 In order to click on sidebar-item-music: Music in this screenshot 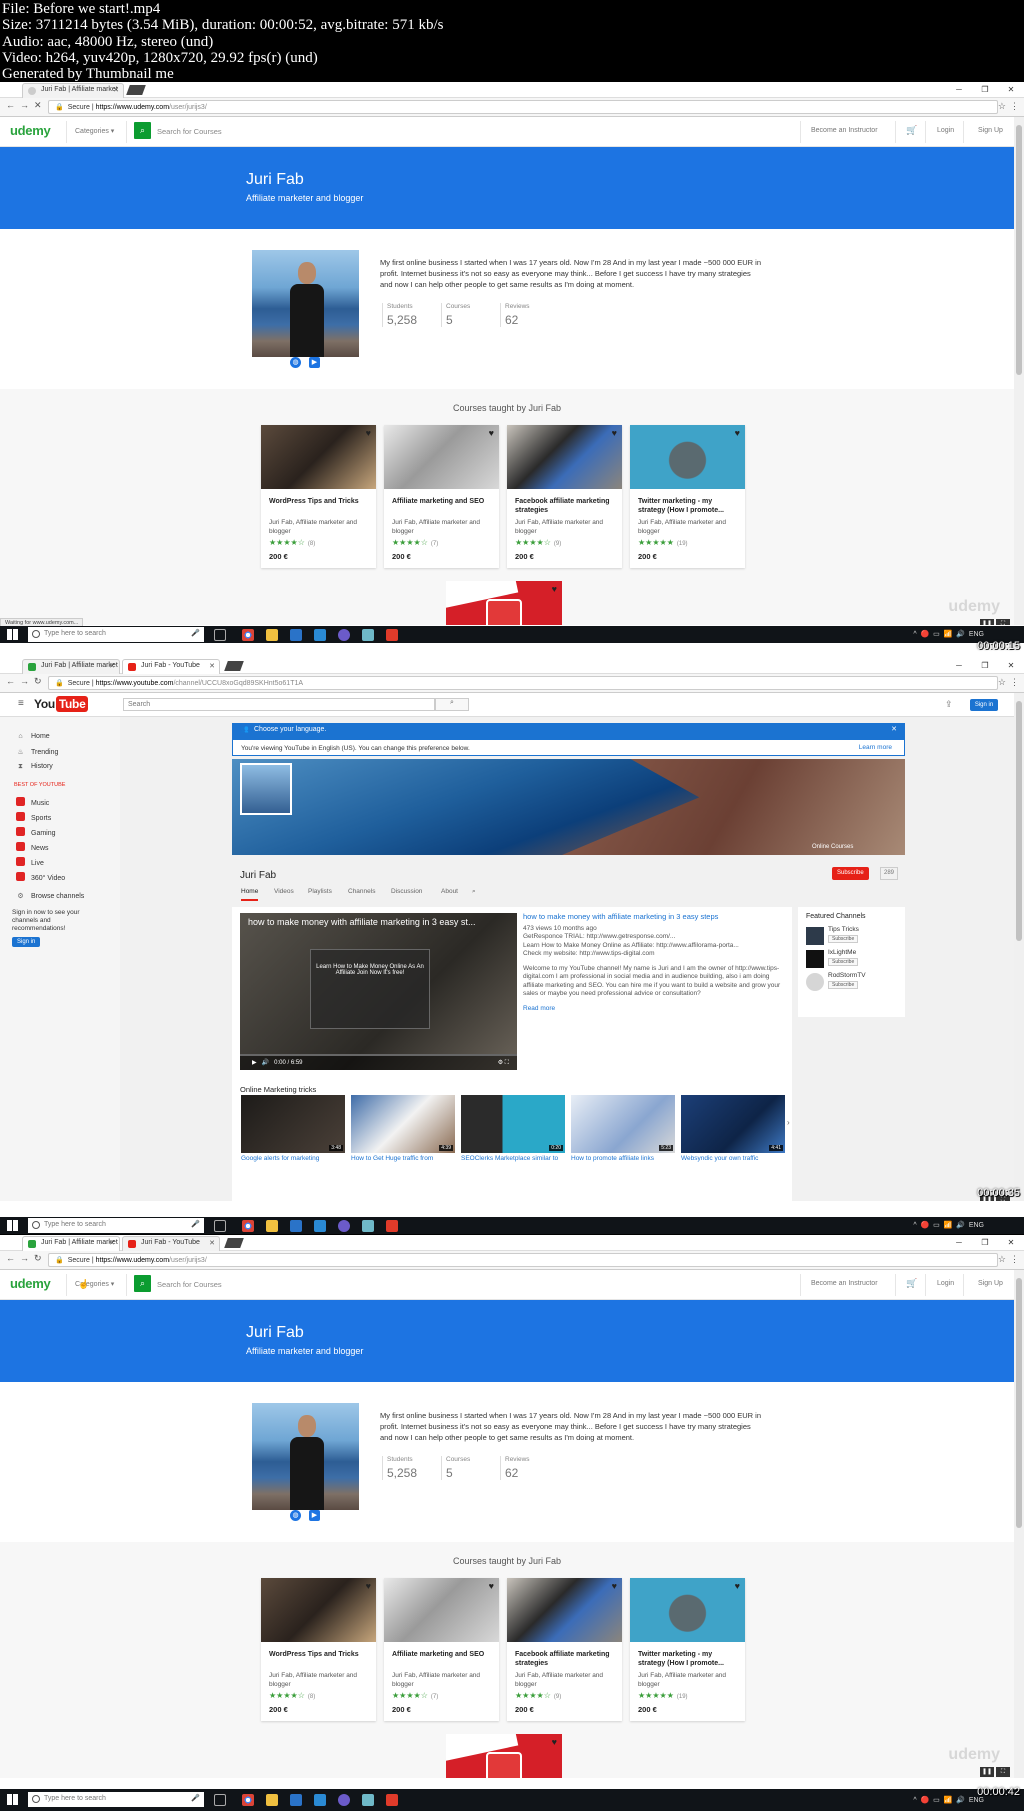, I will do `click(32, 802)`.